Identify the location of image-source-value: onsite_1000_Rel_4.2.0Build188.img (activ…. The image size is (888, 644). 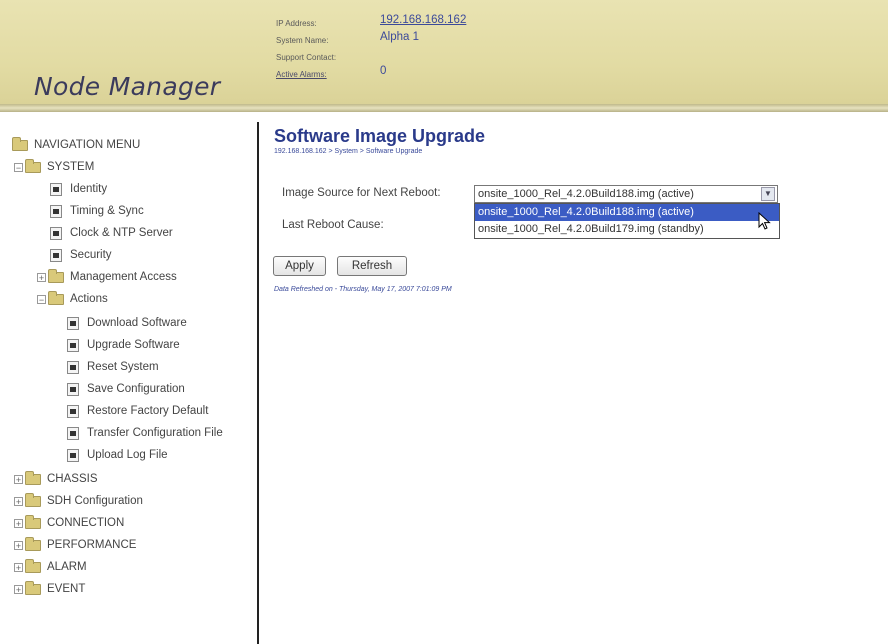
(586, 194).